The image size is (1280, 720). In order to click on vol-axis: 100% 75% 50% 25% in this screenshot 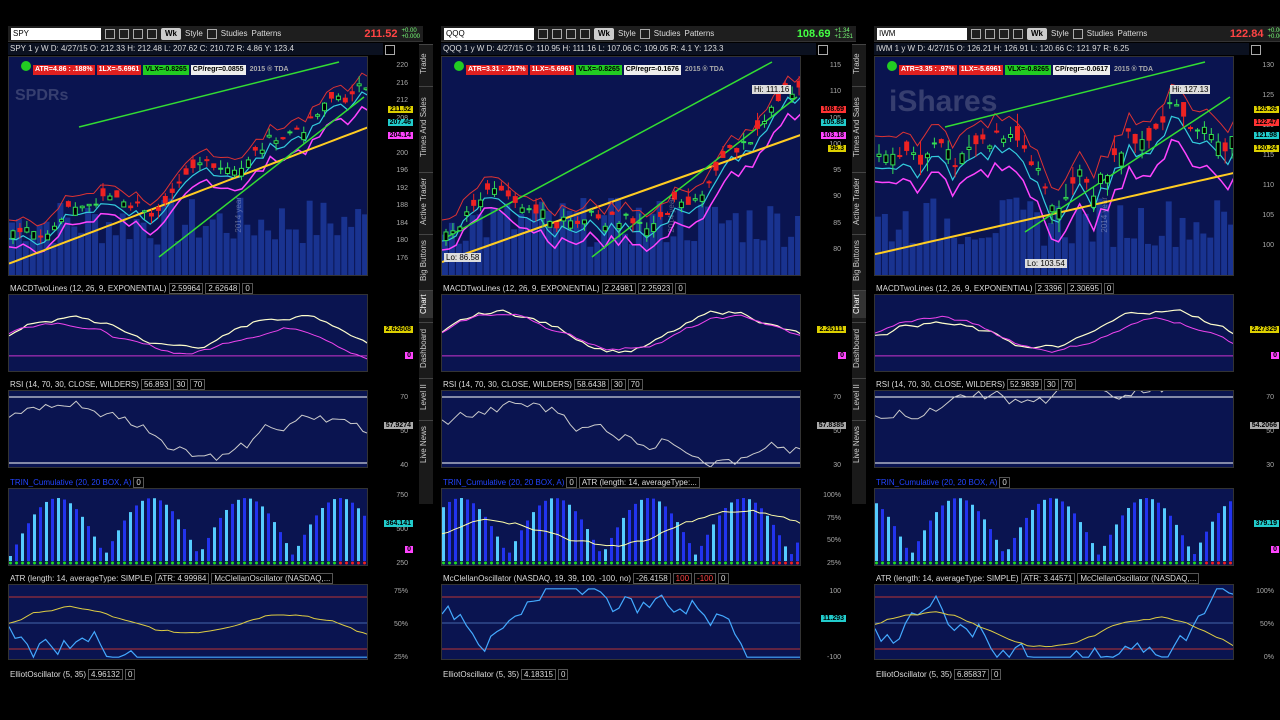, I will do `click(825, 527)`.